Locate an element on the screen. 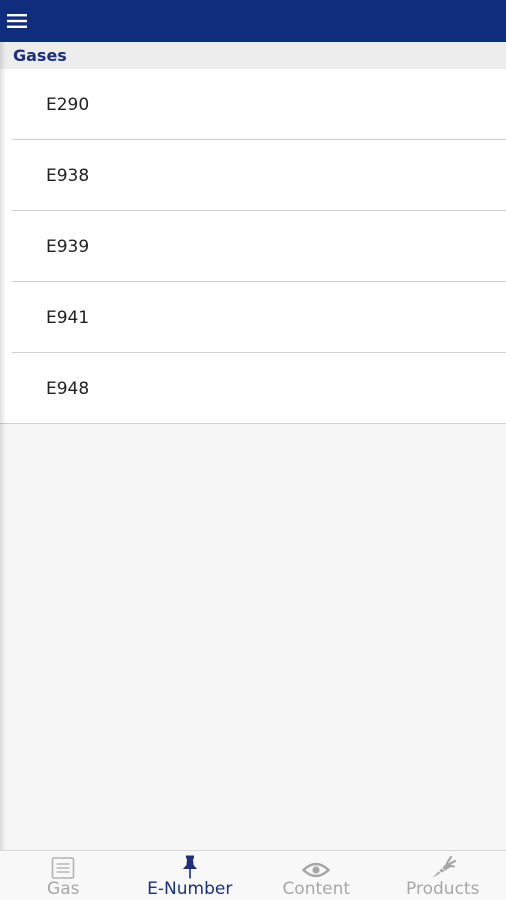 The width and height of the screenshot is (506, 900). tab-content: Content is located at coordinates (316, 875).